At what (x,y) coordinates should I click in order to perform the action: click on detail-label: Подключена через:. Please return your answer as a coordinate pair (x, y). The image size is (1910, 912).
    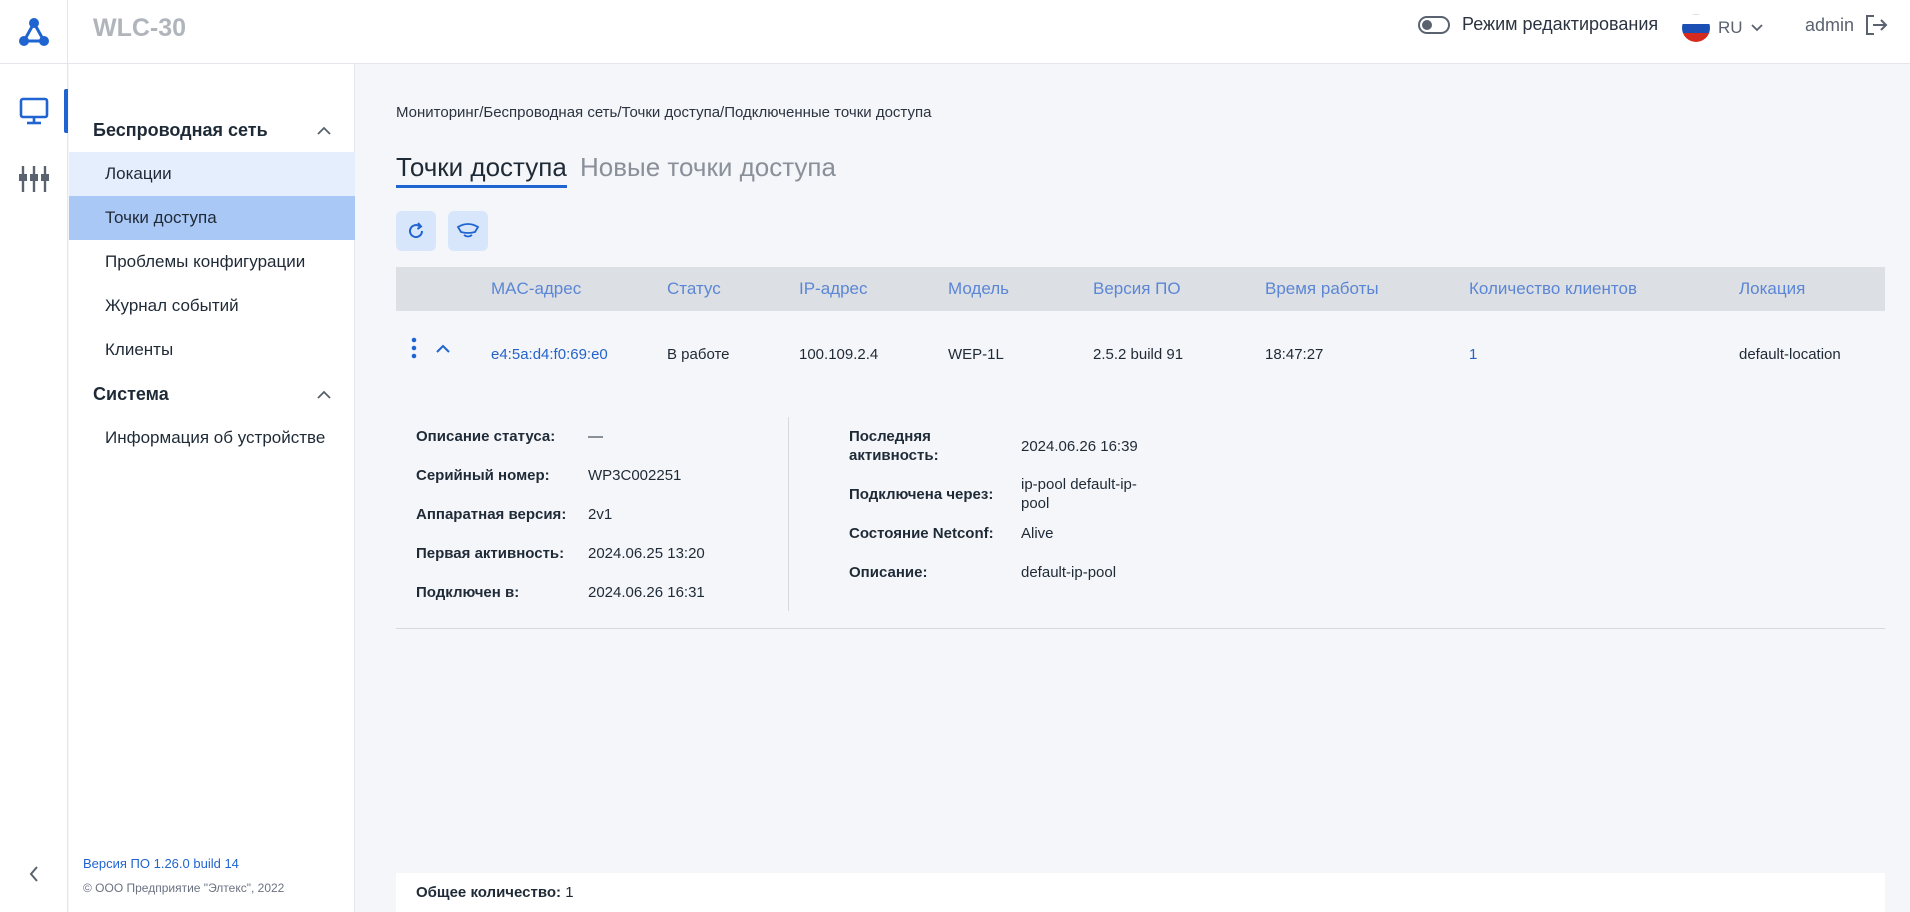
    Looking at the image, I should click on (921, 494).